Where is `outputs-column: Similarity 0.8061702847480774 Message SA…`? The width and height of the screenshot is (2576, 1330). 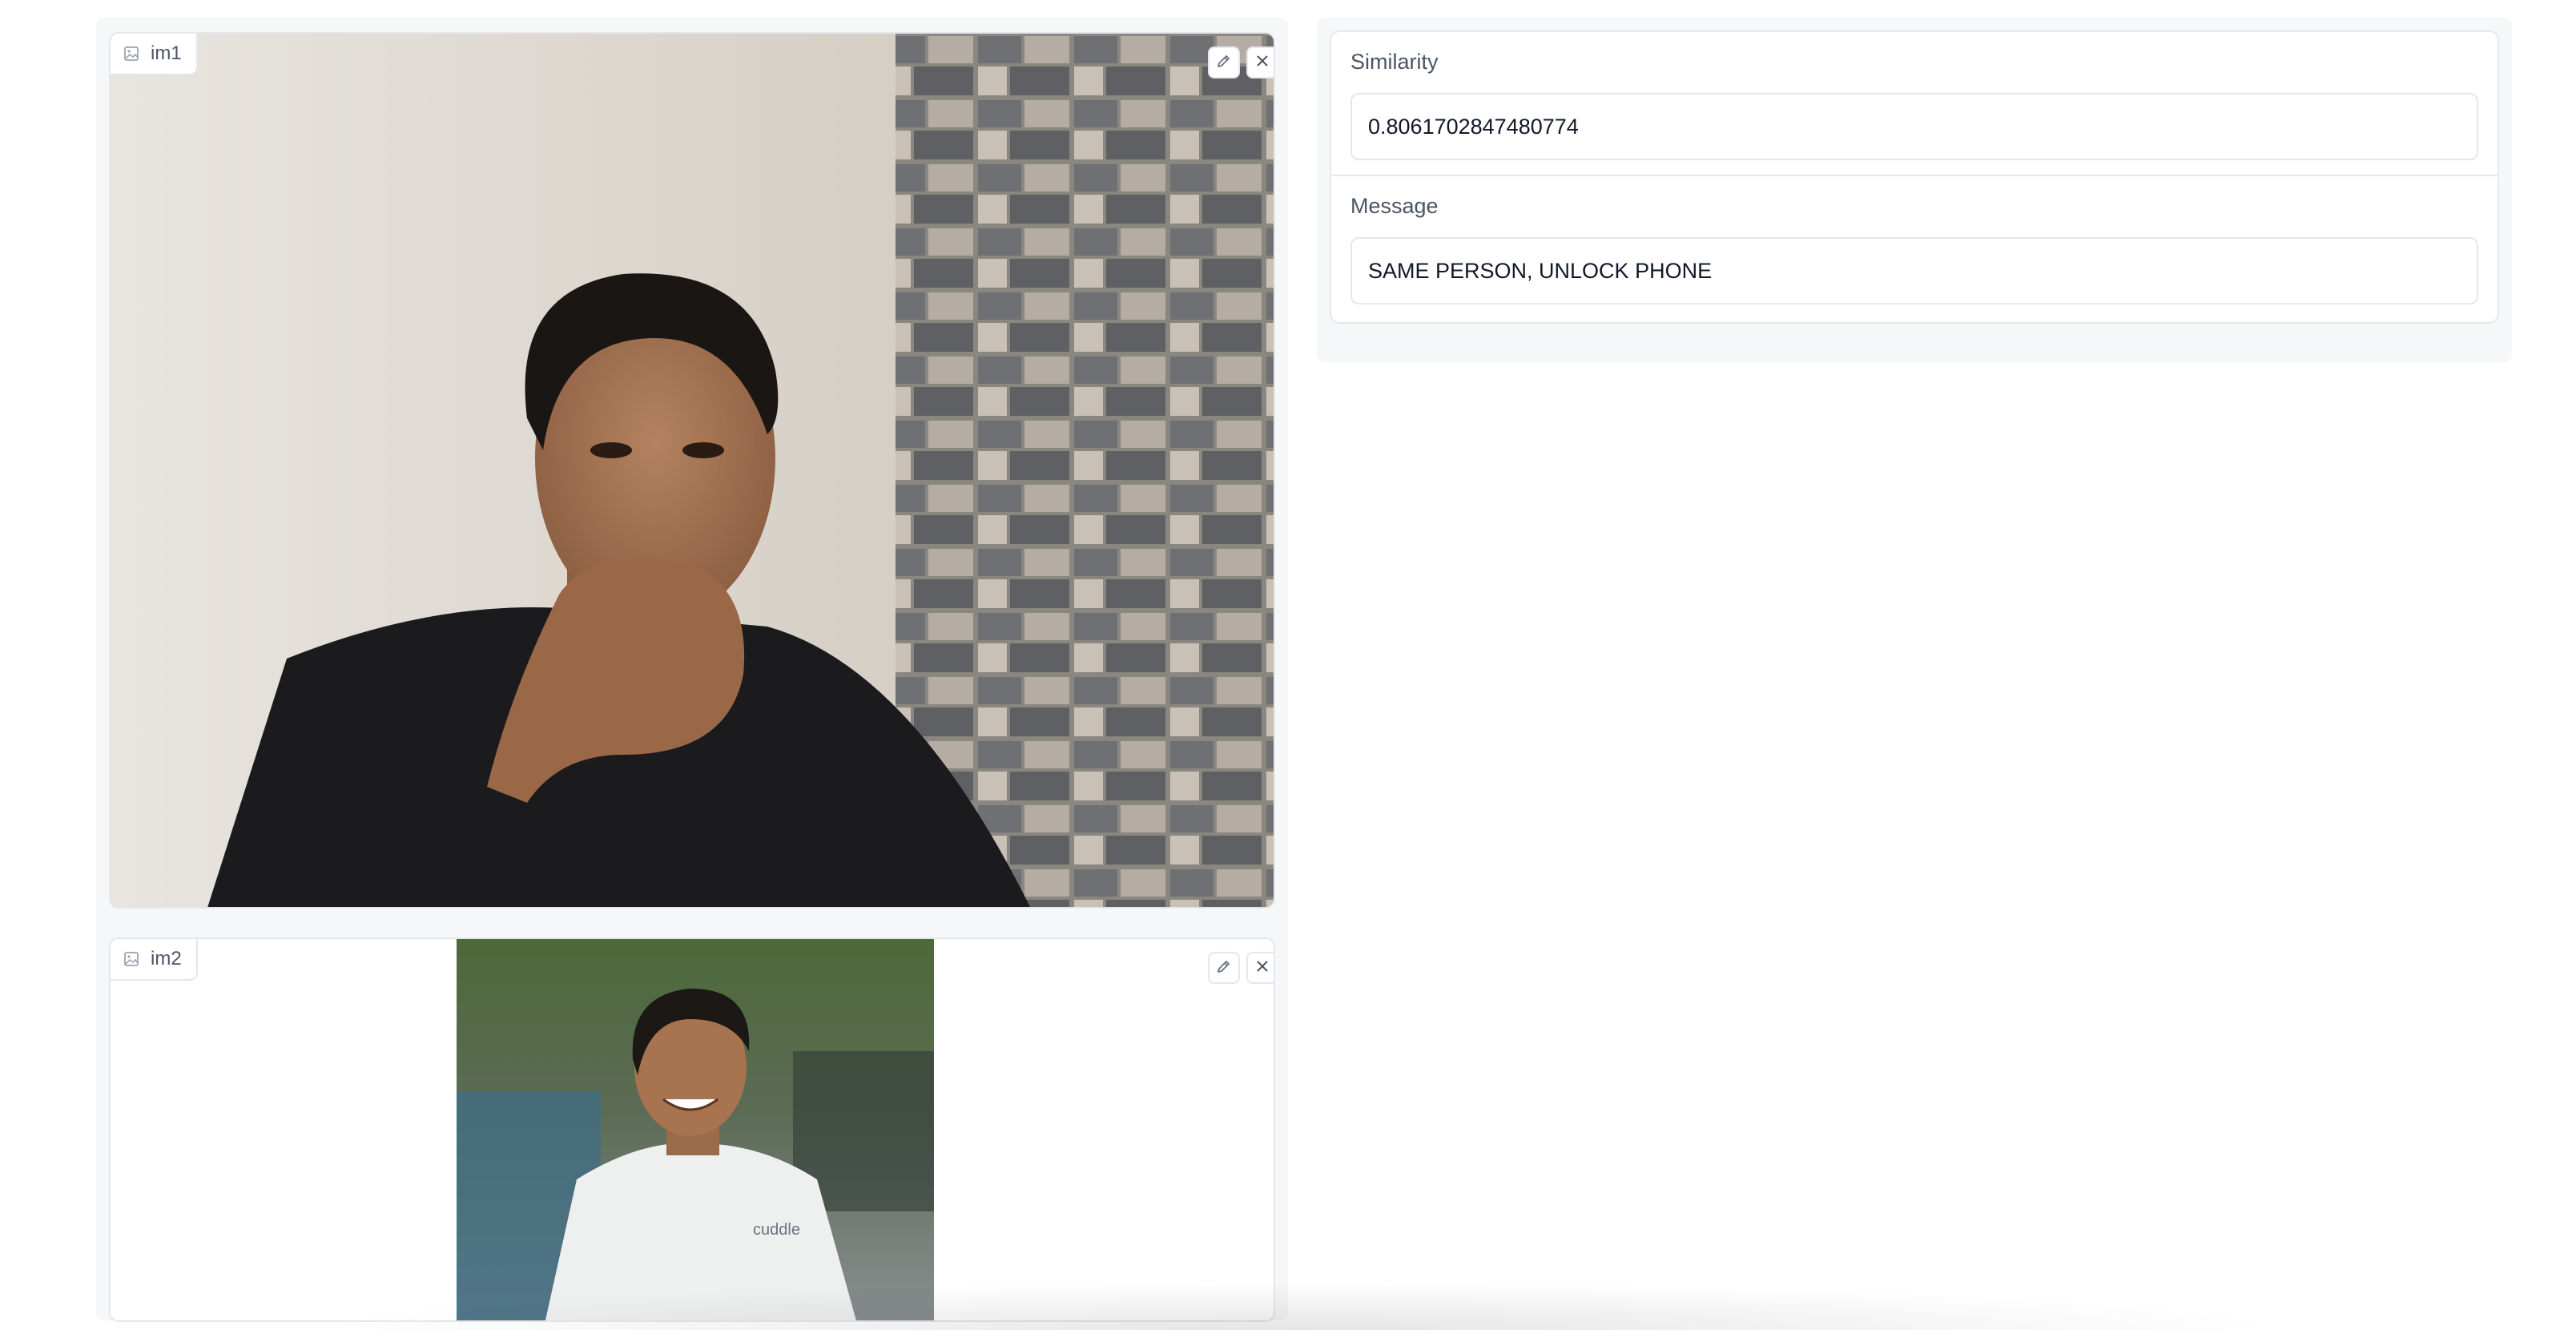 outputs-column: Similarity 0.8061702847480774 Message SA… is located at coordinates (1914, 190).